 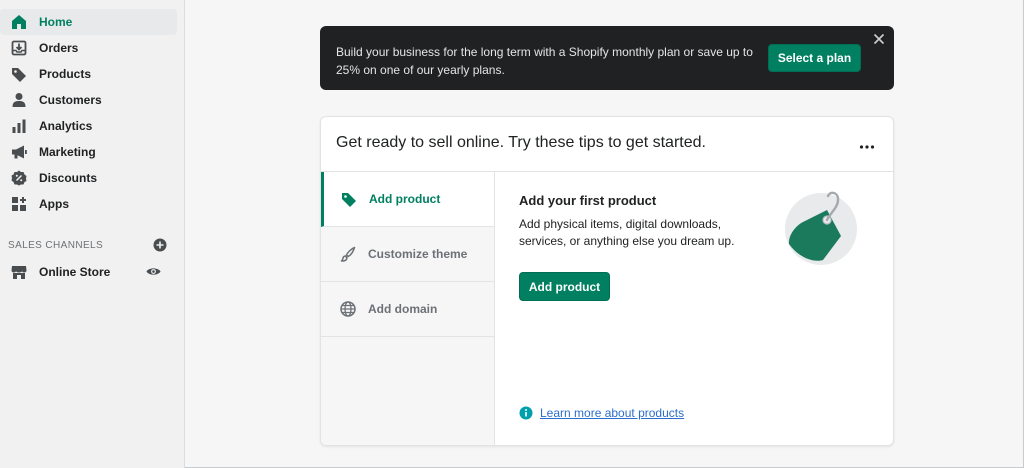 What do you see at coordinates (19, 152) in the screenshot?
I see `megaphone-icon` at bounding box center [19, 152].